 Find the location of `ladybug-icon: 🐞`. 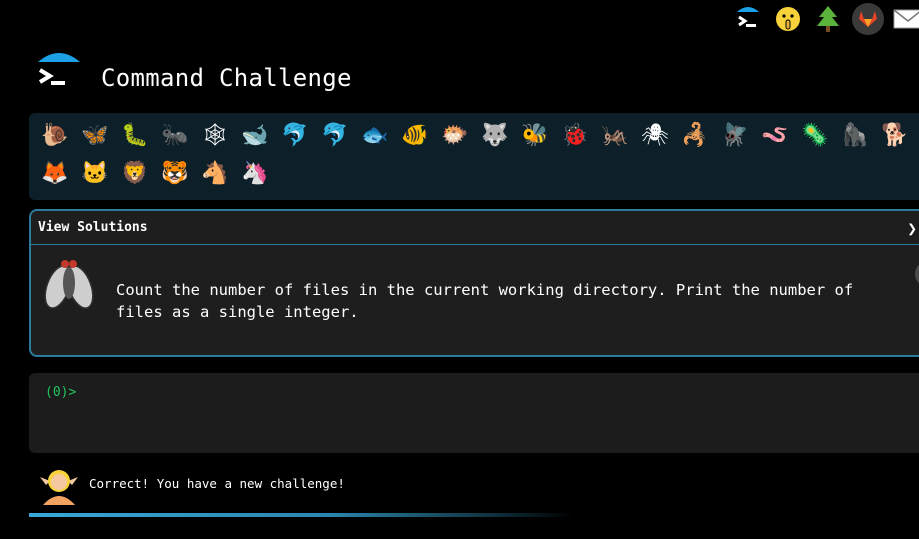

ladybug-icon: 🐞 is located at coordinates (575, 136).